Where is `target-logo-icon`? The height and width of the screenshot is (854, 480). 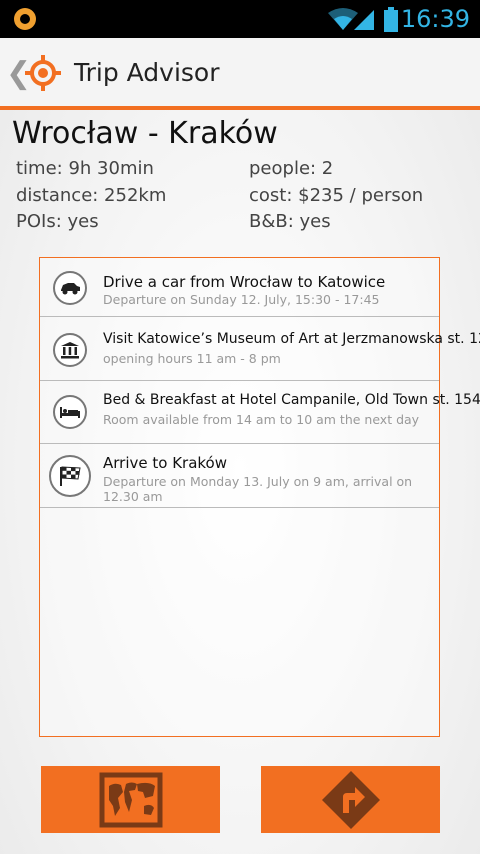 target-logo-icon is located at coordinates (43, 73).